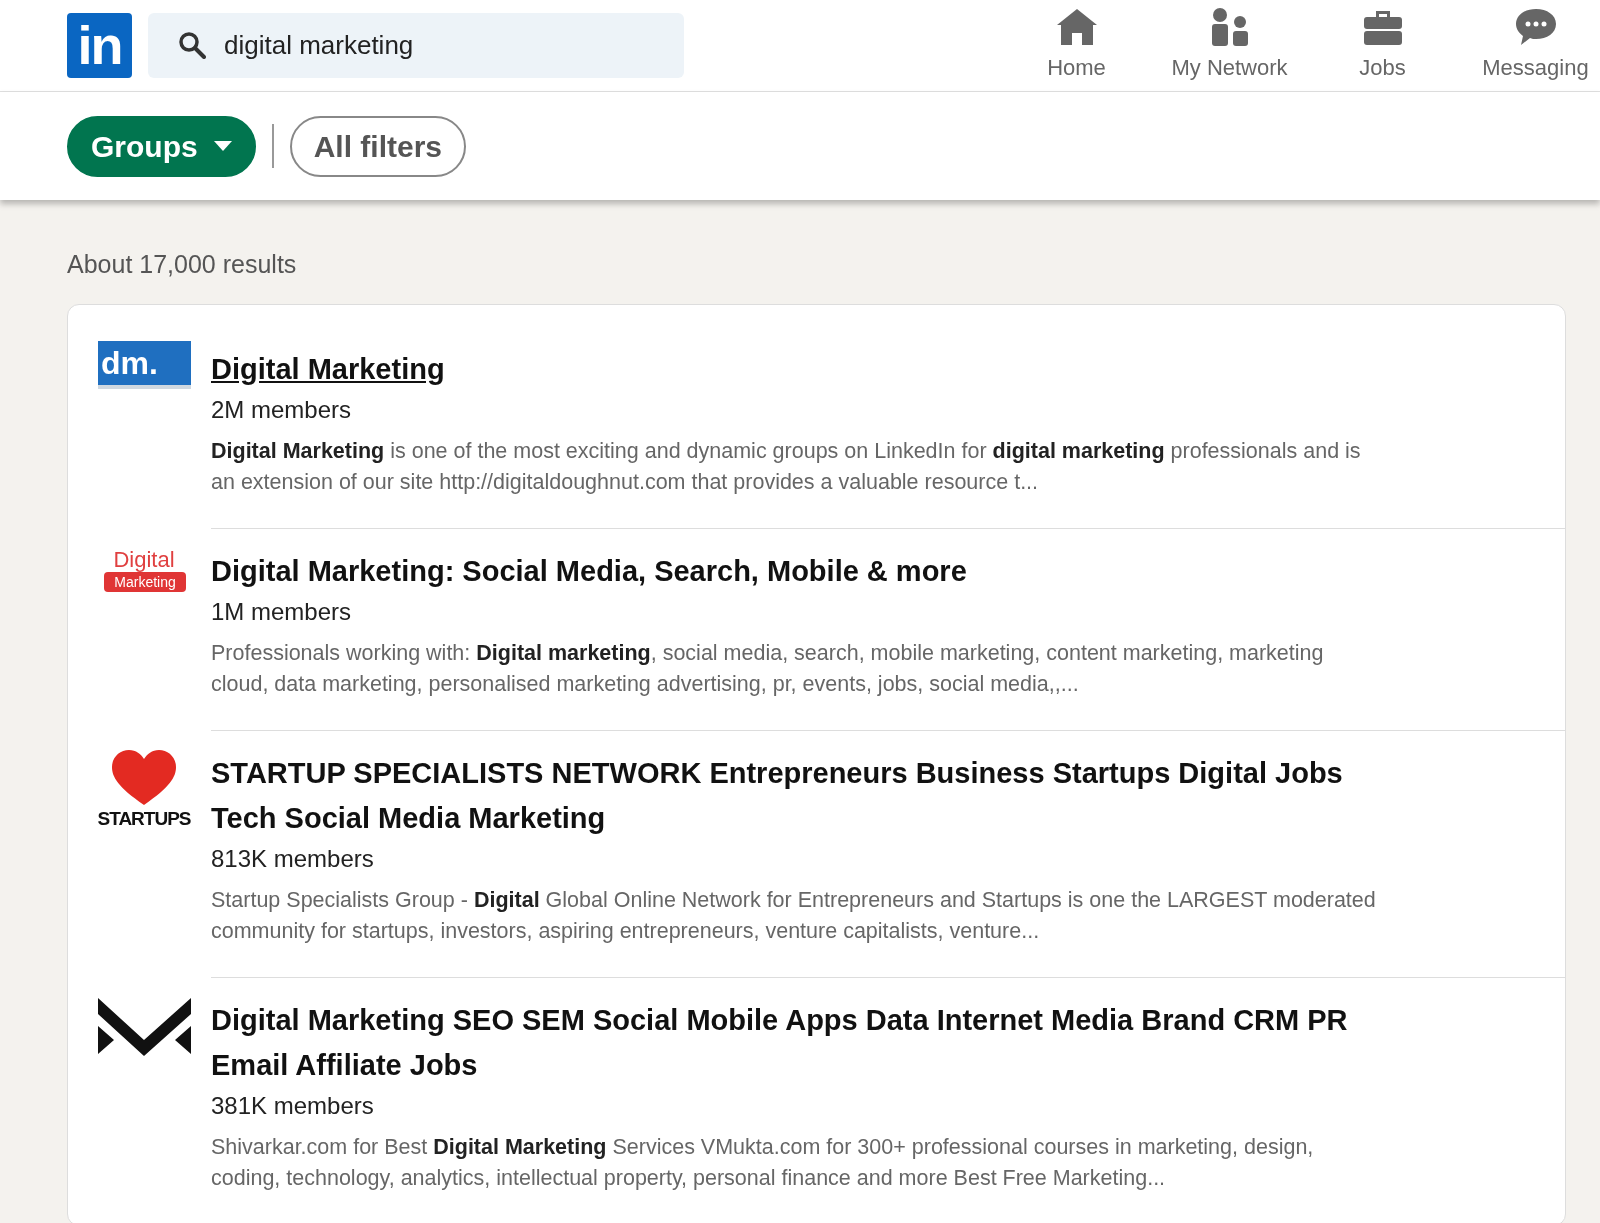 This screenshot has height=1223, width=1600. Describe the element at coordinates (378, 146) in the screenshot. I see `filter-button: All filters` at that location.